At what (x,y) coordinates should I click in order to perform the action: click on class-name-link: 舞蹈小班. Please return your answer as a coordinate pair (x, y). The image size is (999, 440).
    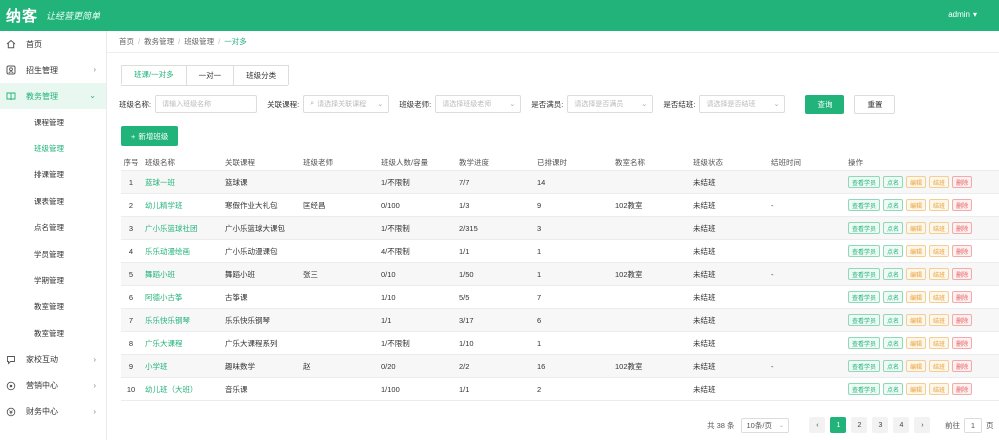
    Looking at the image, I should click on (181, 274).